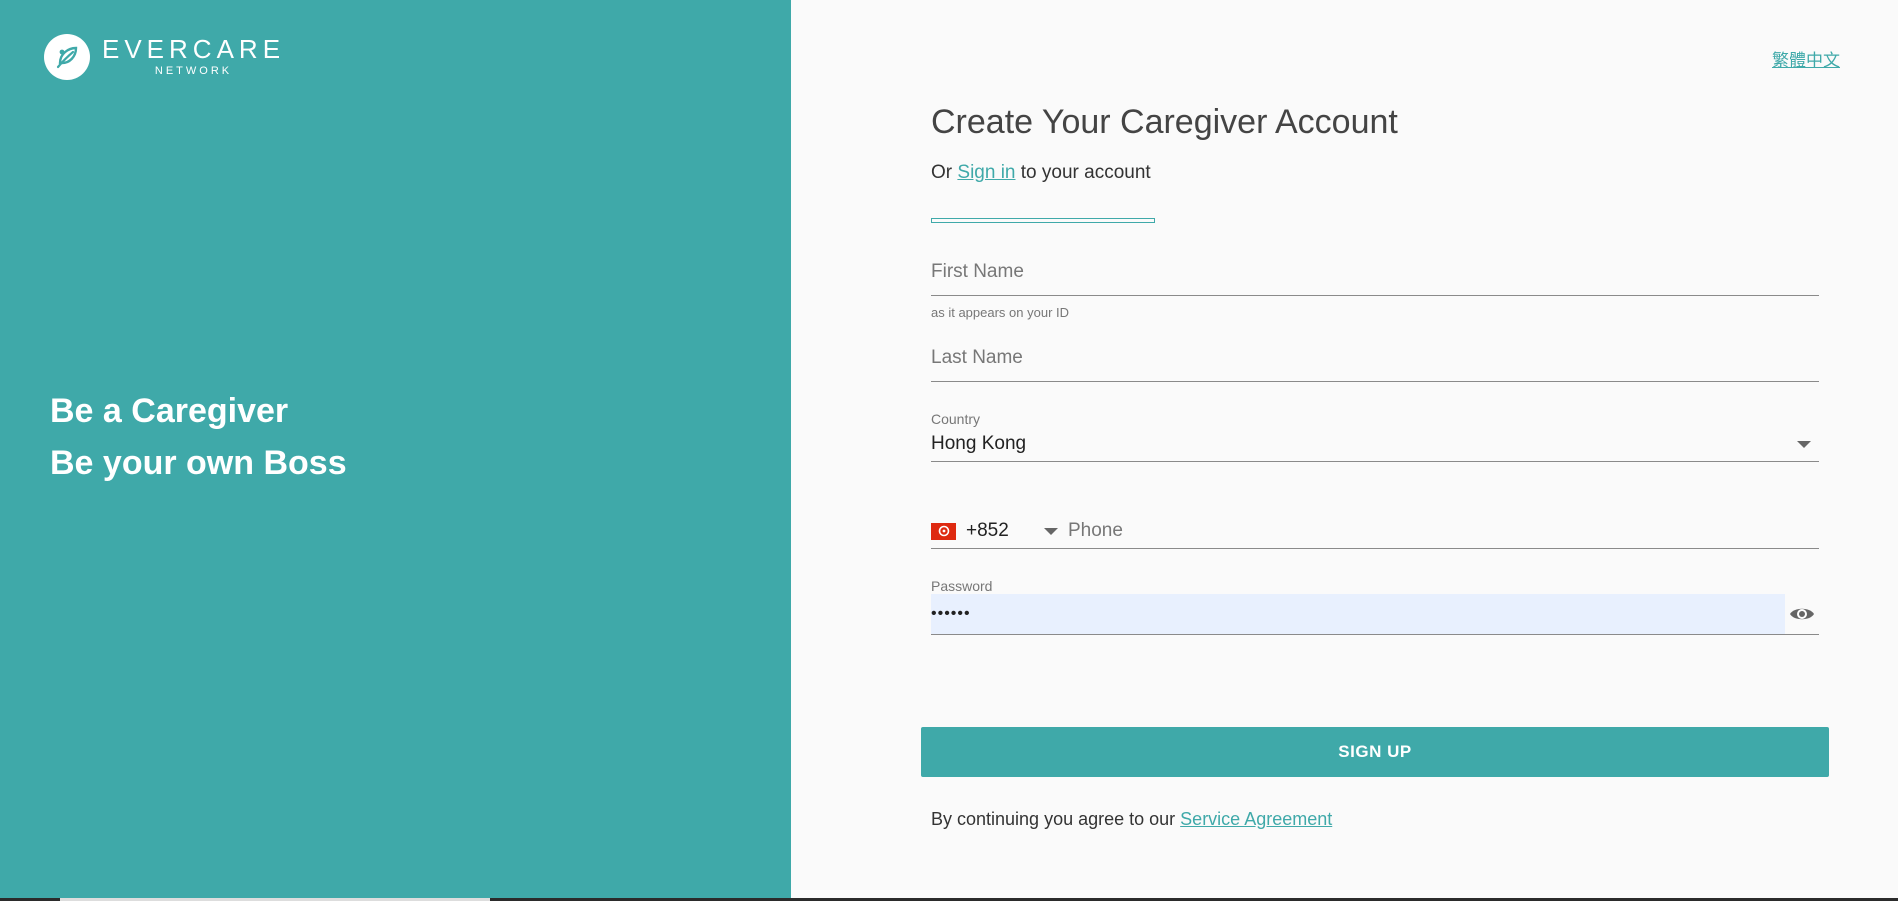 Image resolution: width=1898 pixels, height=901 pixels. I want to click on first-name-helper: as it appears on your ID, so click(1000, 312).